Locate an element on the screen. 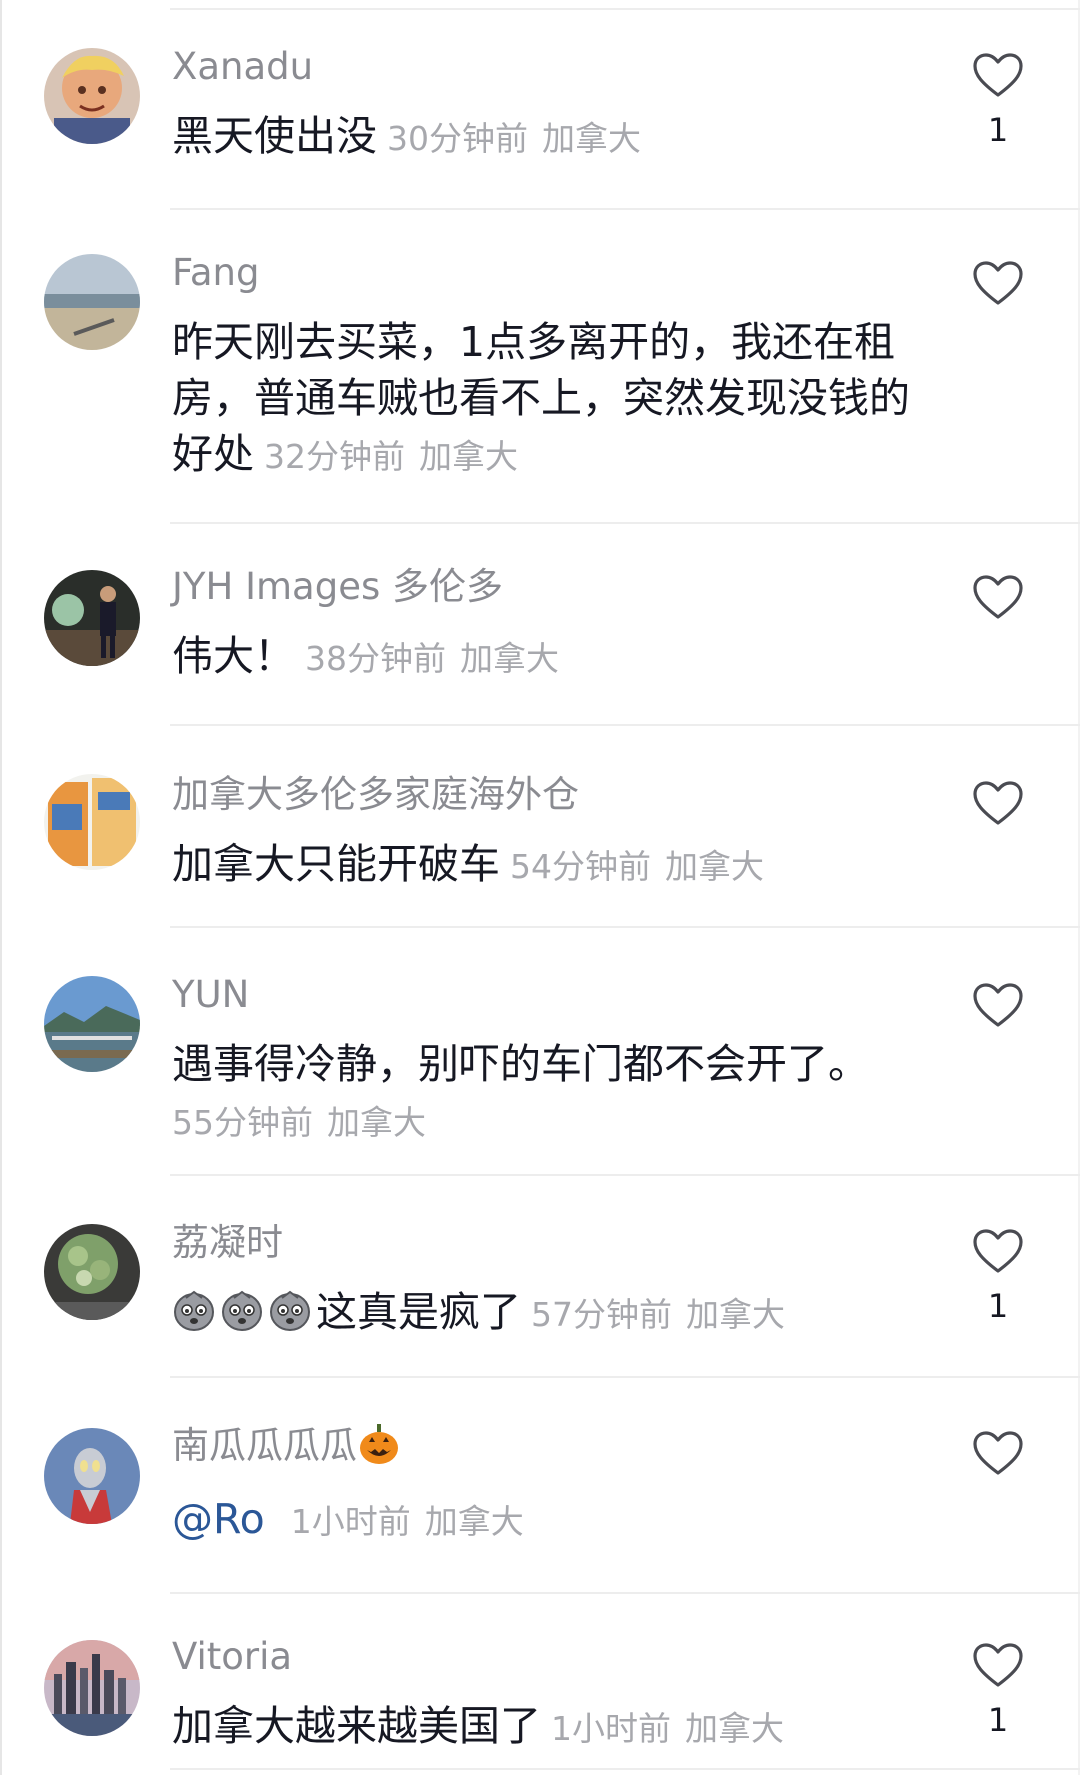 This screenshot has height=1775, width=1080. username: 加拿大多伦多家庭海外仓 is located at coordinates (542, 795).